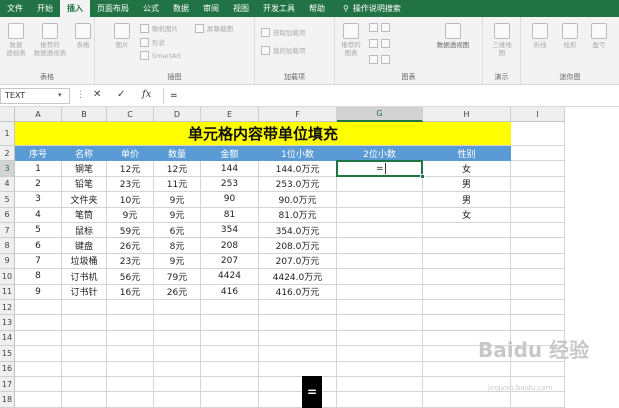 Image resolution: width=619 pixels, height=408 pixels. What do you see at coordinates (15, 8) in the screenshot?
I see `tab-0: 文件` at bounding box center [15, 8].